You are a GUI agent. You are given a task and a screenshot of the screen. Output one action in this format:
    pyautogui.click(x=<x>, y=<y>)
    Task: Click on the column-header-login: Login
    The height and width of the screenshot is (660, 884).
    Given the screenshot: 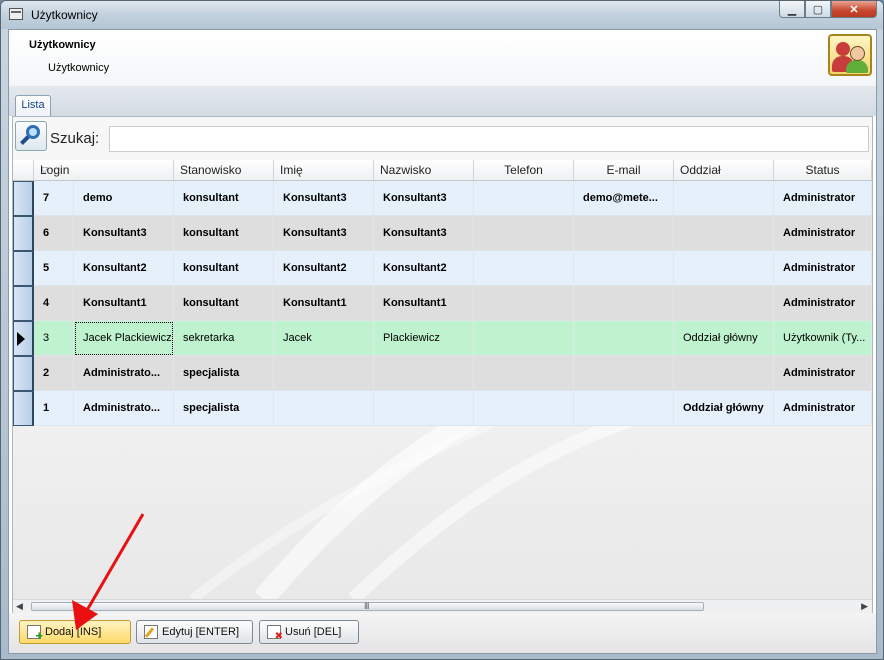 What is the action you would take?
    pyautogui.click(x=104, y=170)
    